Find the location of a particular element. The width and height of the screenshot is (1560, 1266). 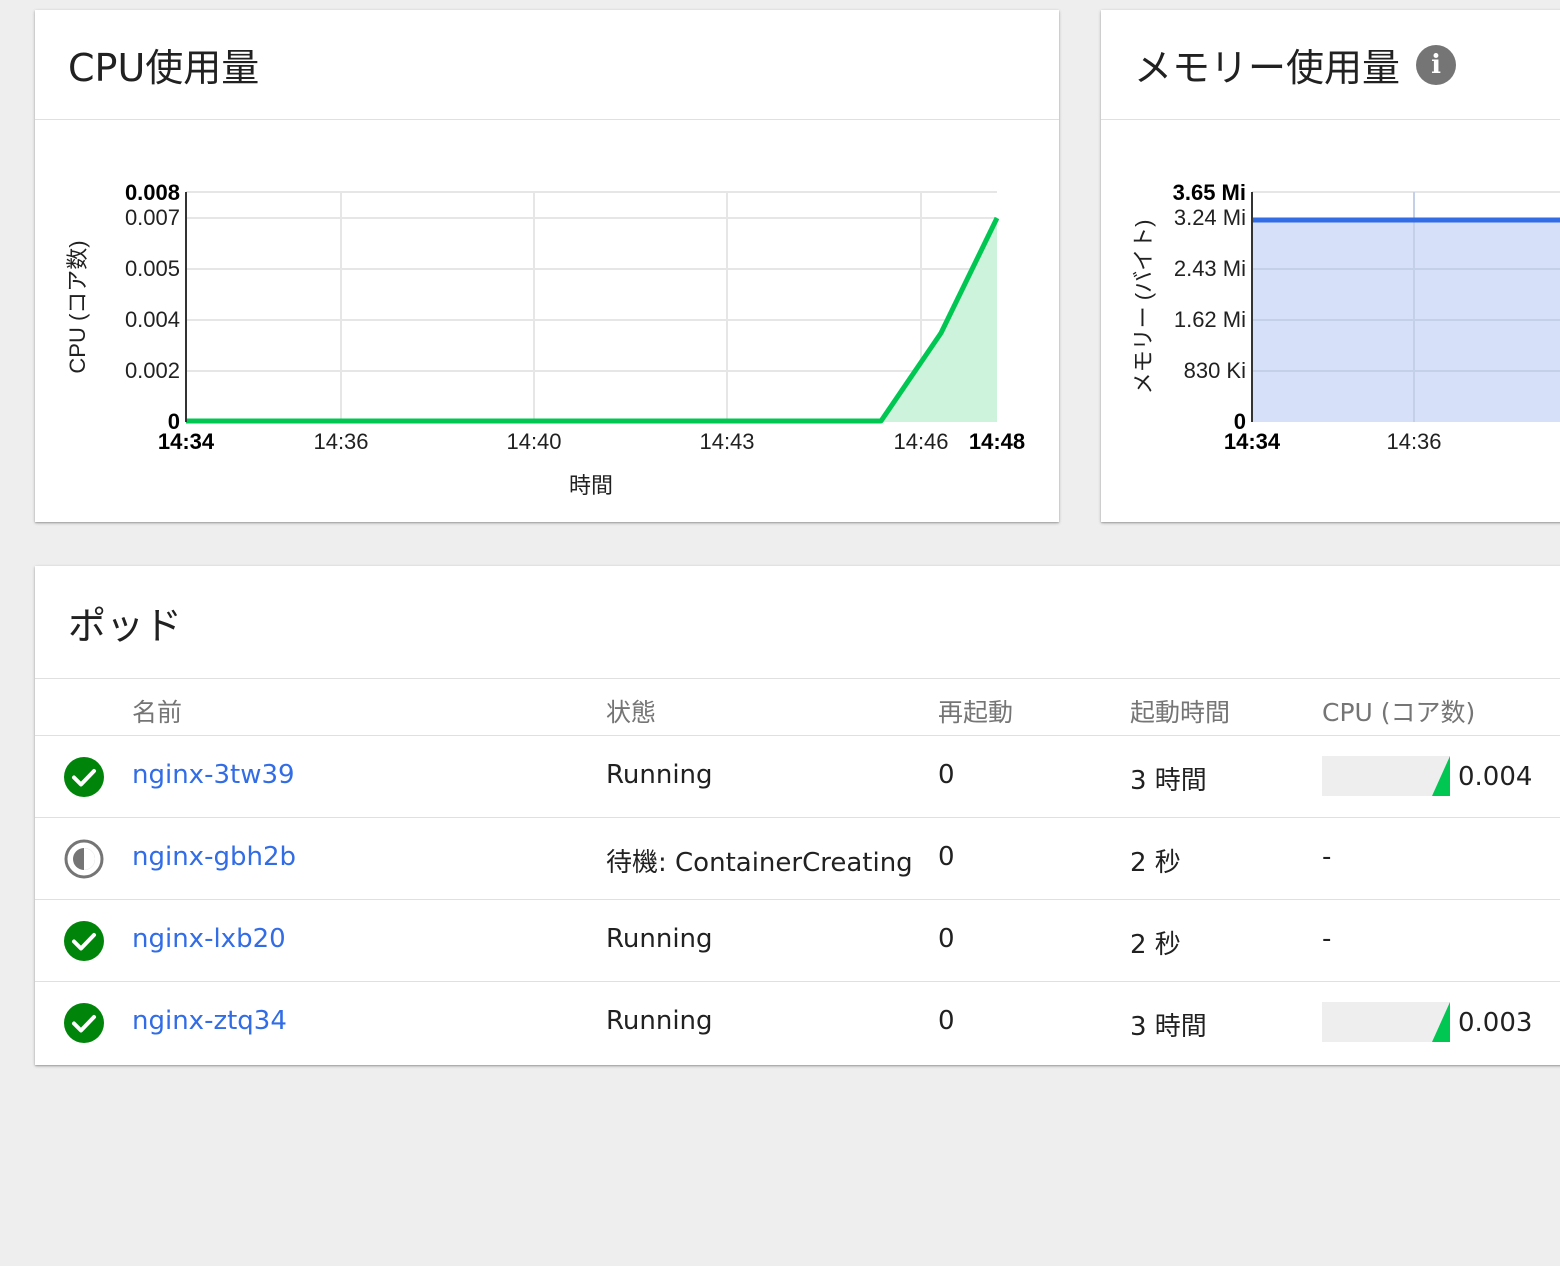

cpu-chart-grid is located at coordinates (591, 306).